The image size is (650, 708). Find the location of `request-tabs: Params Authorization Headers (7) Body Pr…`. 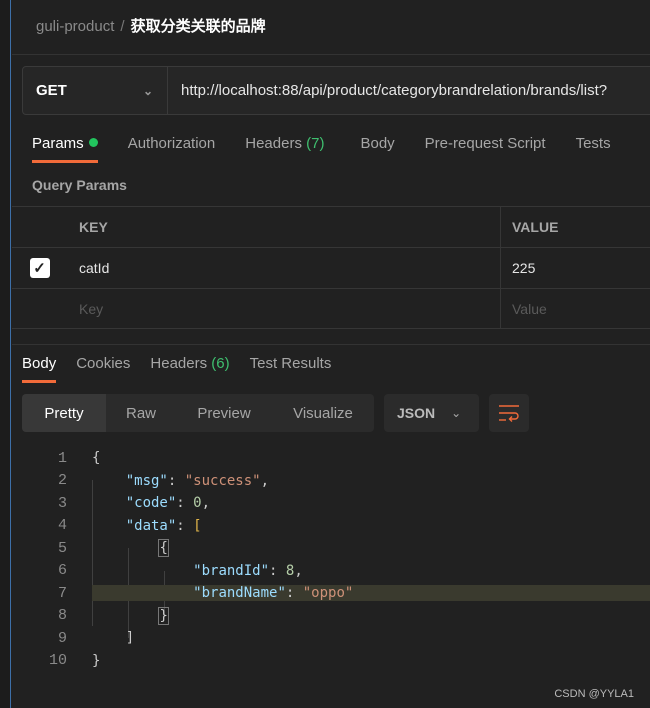

request-tabs: Params Authorization Headers (7) Body Pr… is located at coordinates (336, 149).